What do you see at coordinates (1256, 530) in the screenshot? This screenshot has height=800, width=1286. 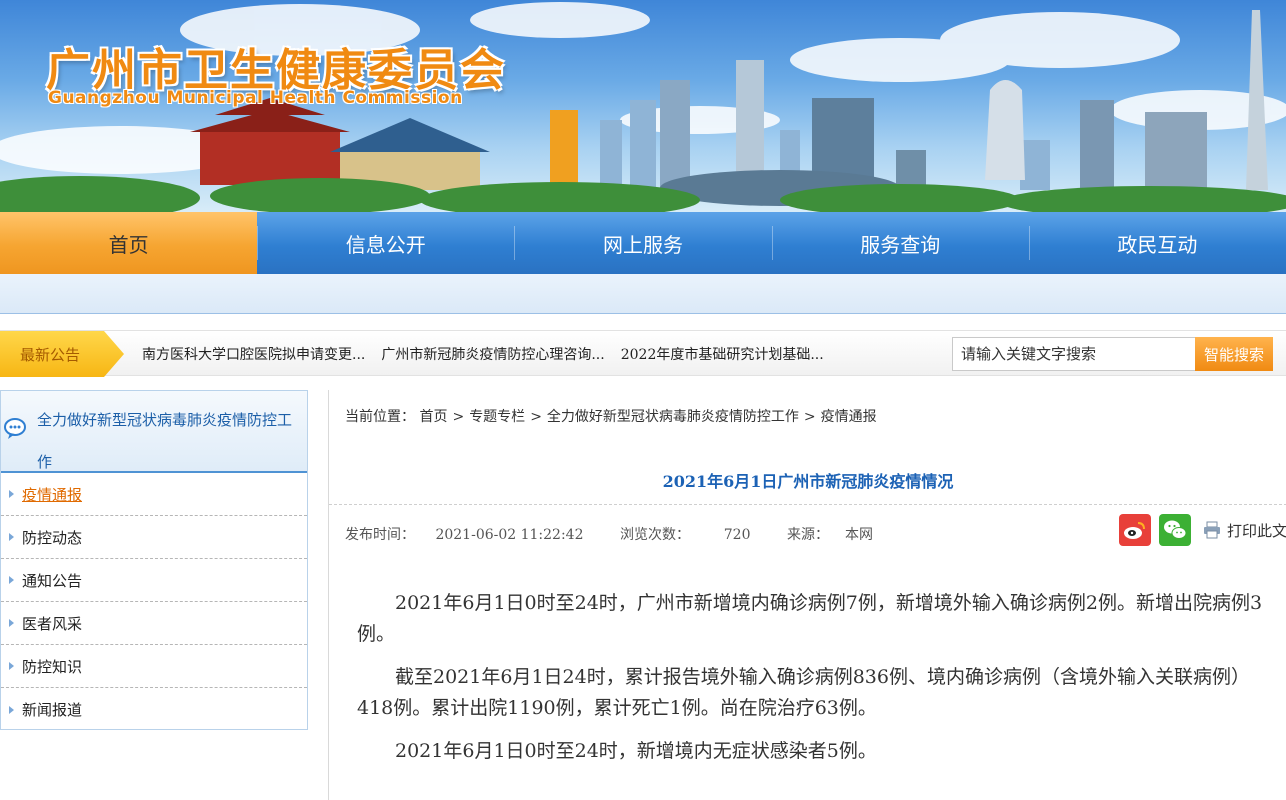 I see `print-label: 打印此文` at bounding box center [1256, 530].